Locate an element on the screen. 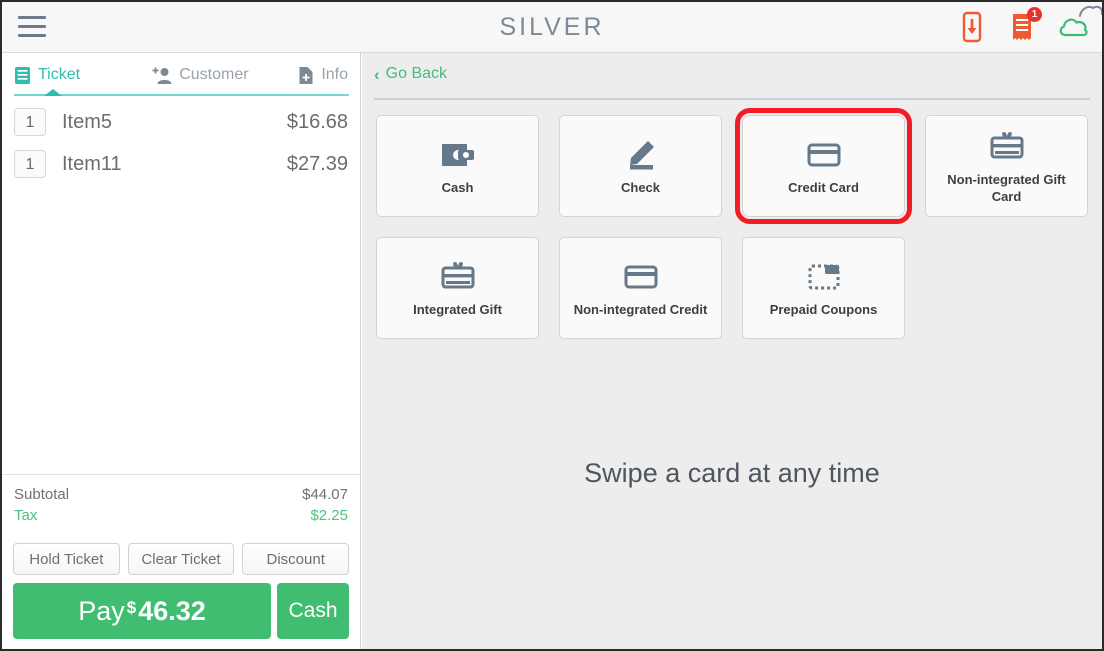  tab-info-label: Info is located at coordinates (334, 74).